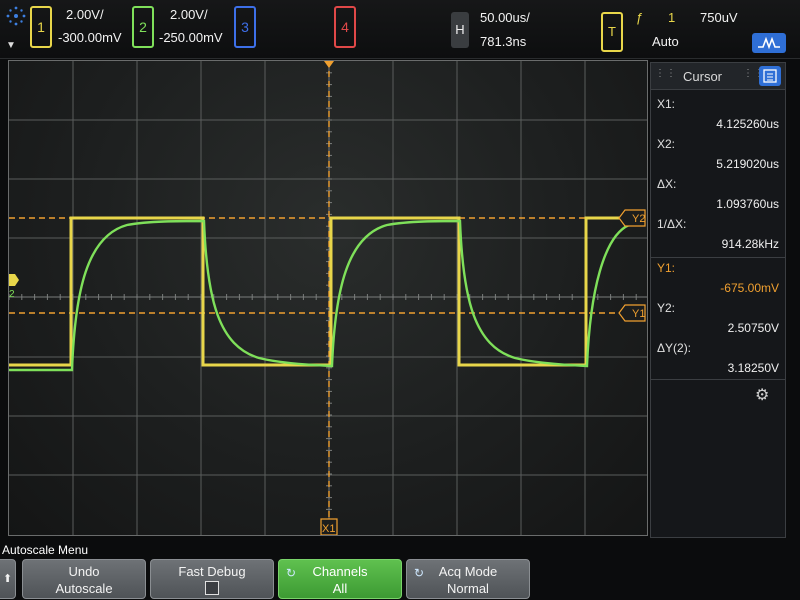 The width and height of the screenshot is (800, 600). What do you see at coordinates (672, 224) in the screenshot?
I see `cursor-inverse-delta-x-label: 1/ΔX:` at bounding box center [672, 224].